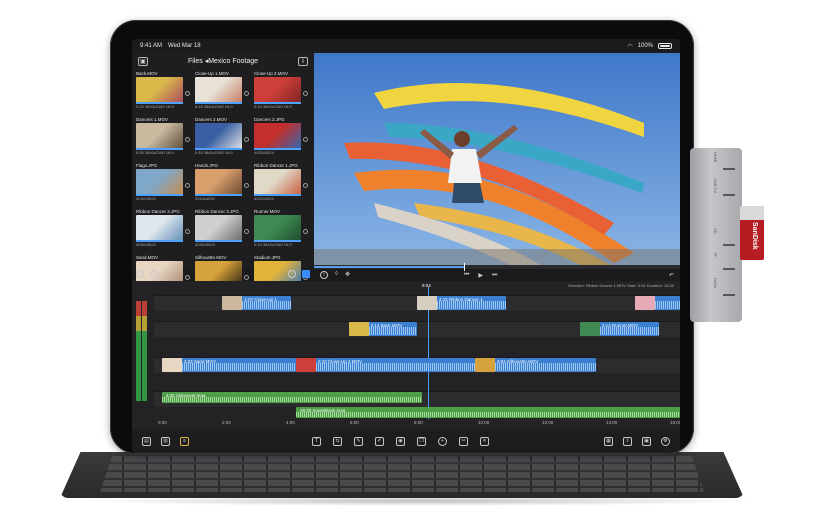 The image size is (839, 517). Describe the element at coordinates (154, 274) in the screenshot. I see `add-icon: +` at that location.